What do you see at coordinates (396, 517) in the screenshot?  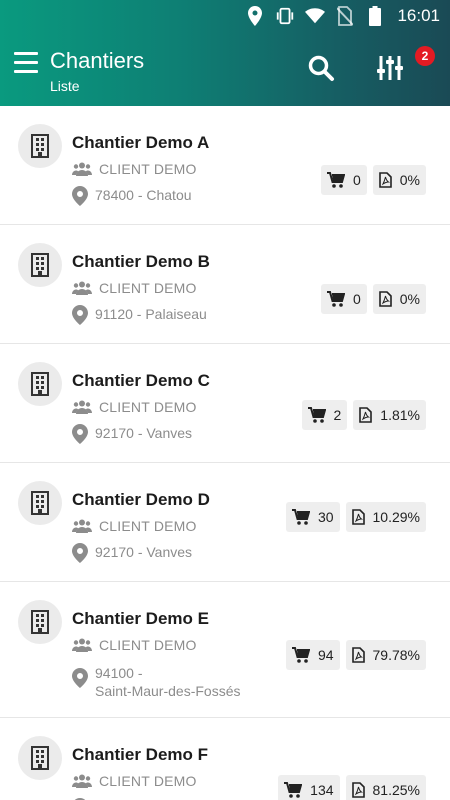 I see `progress-percent: 10.29%` at bounding box center [396, 517].